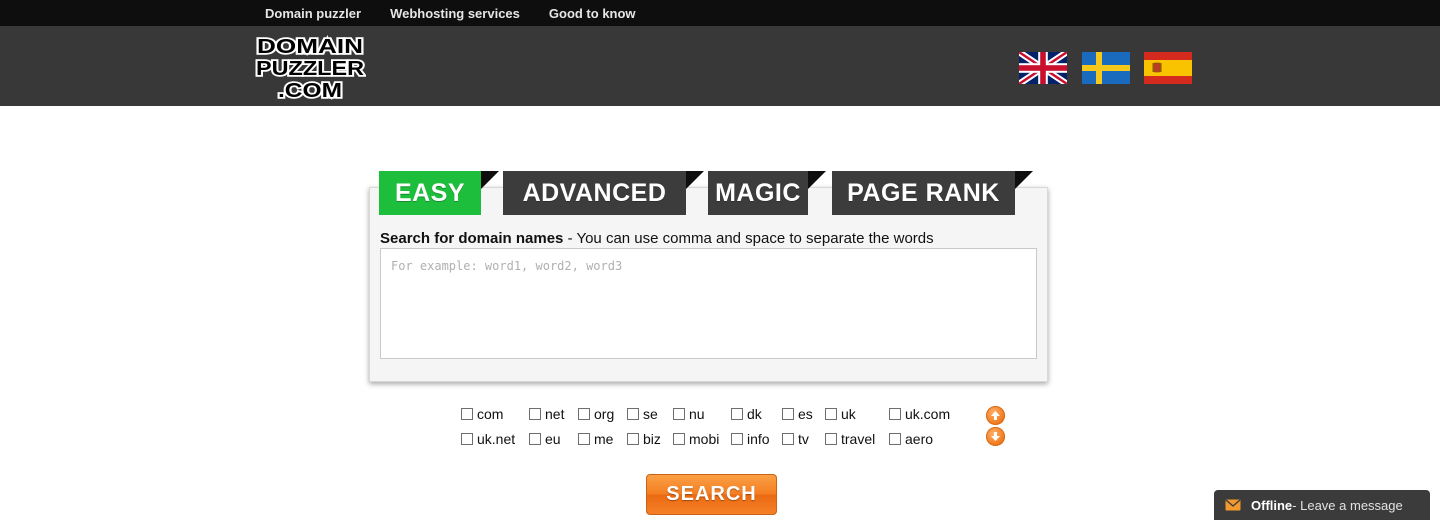 This screenshot has height=520, width=1440. Describe the element at coordinates (697, 414) in the screenshot. I see `tld-label: nu` at that location.